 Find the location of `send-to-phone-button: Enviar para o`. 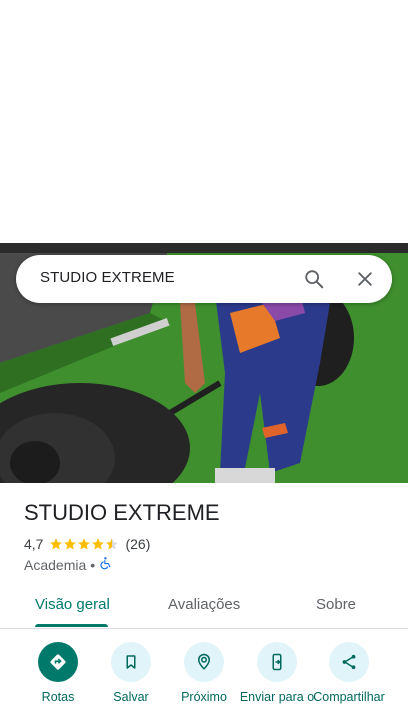

send-to-phone-button: Enviar para o is located at coordinates (277, 673).